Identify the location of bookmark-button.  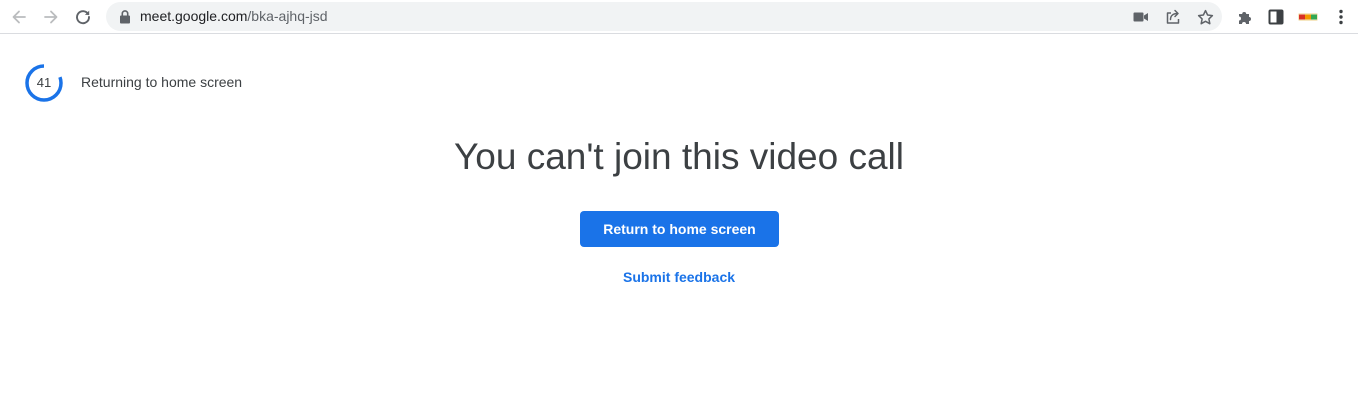
(1205, 17).